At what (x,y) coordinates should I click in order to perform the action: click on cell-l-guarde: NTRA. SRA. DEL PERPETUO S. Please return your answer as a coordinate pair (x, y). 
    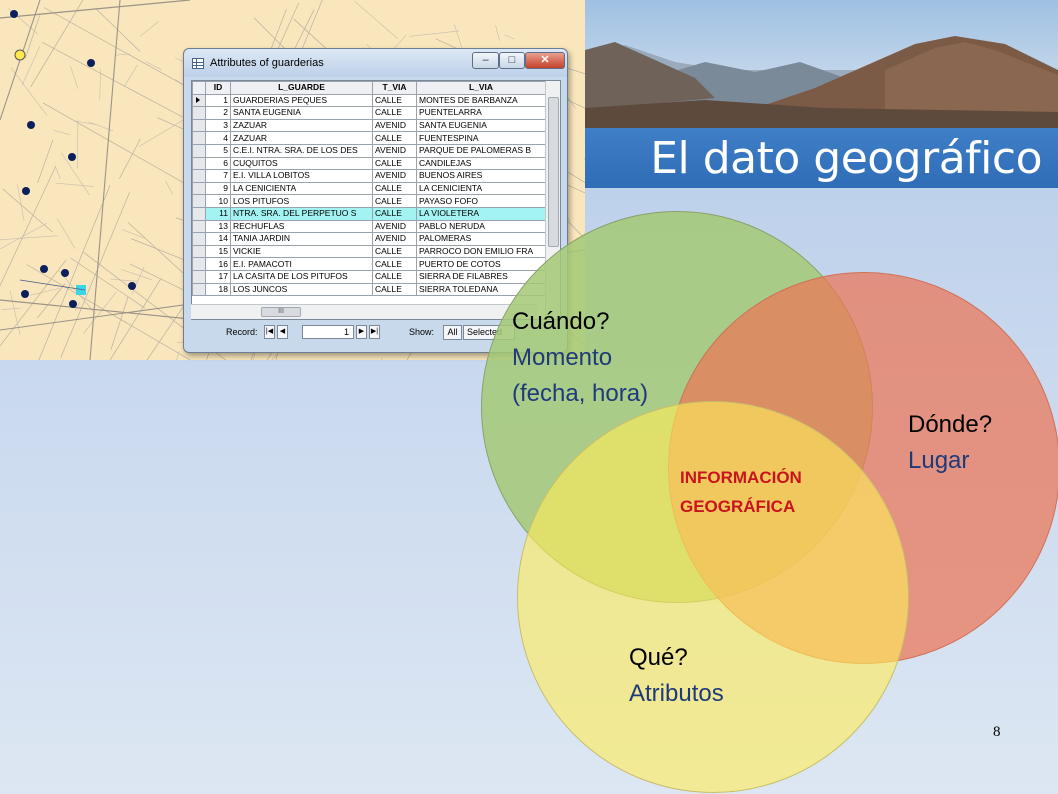
    Looking at the image, I should click on (301, 213).